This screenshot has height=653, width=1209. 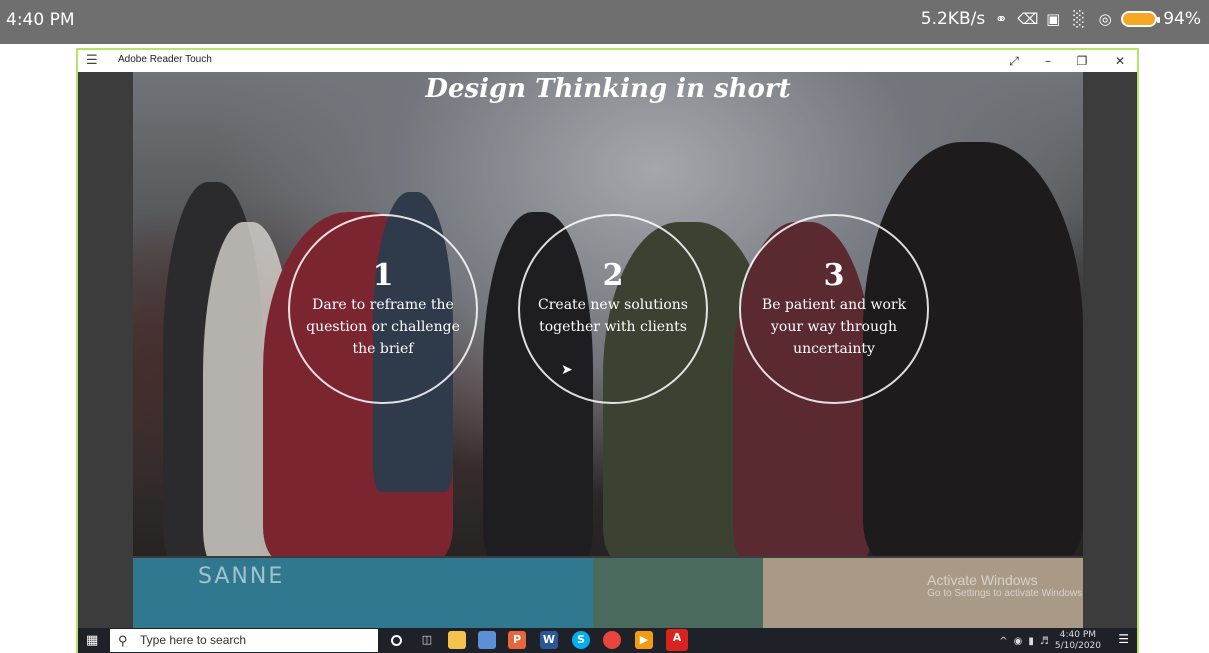 What do you see at coordinates (383, 275) in the screenshot?
I see `step-number: 1` at bounding box center [383, 275].